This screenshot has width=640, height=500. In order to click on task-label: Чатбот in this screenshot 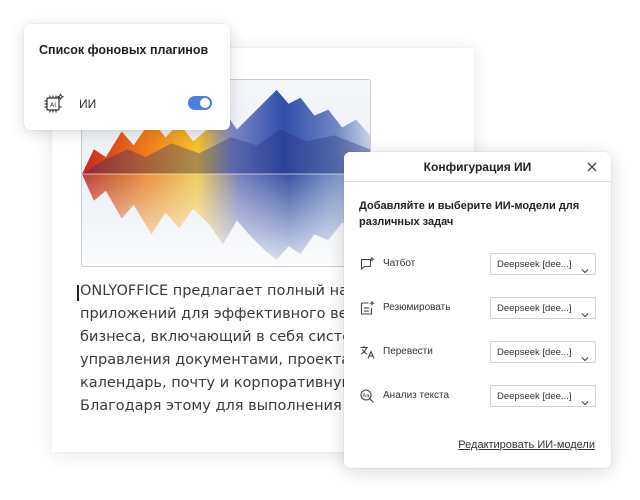, I will do `click(399, 263)`.